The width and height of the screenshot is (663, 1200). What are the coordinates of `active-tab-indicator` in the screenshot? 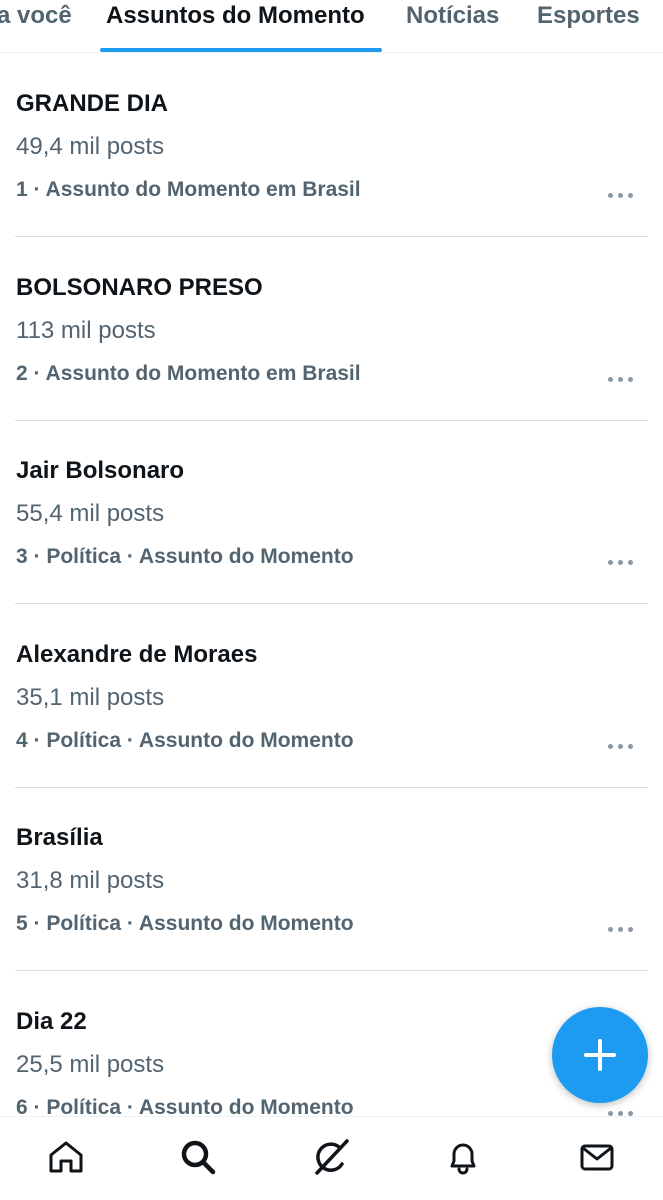 It's located at (241, 50).